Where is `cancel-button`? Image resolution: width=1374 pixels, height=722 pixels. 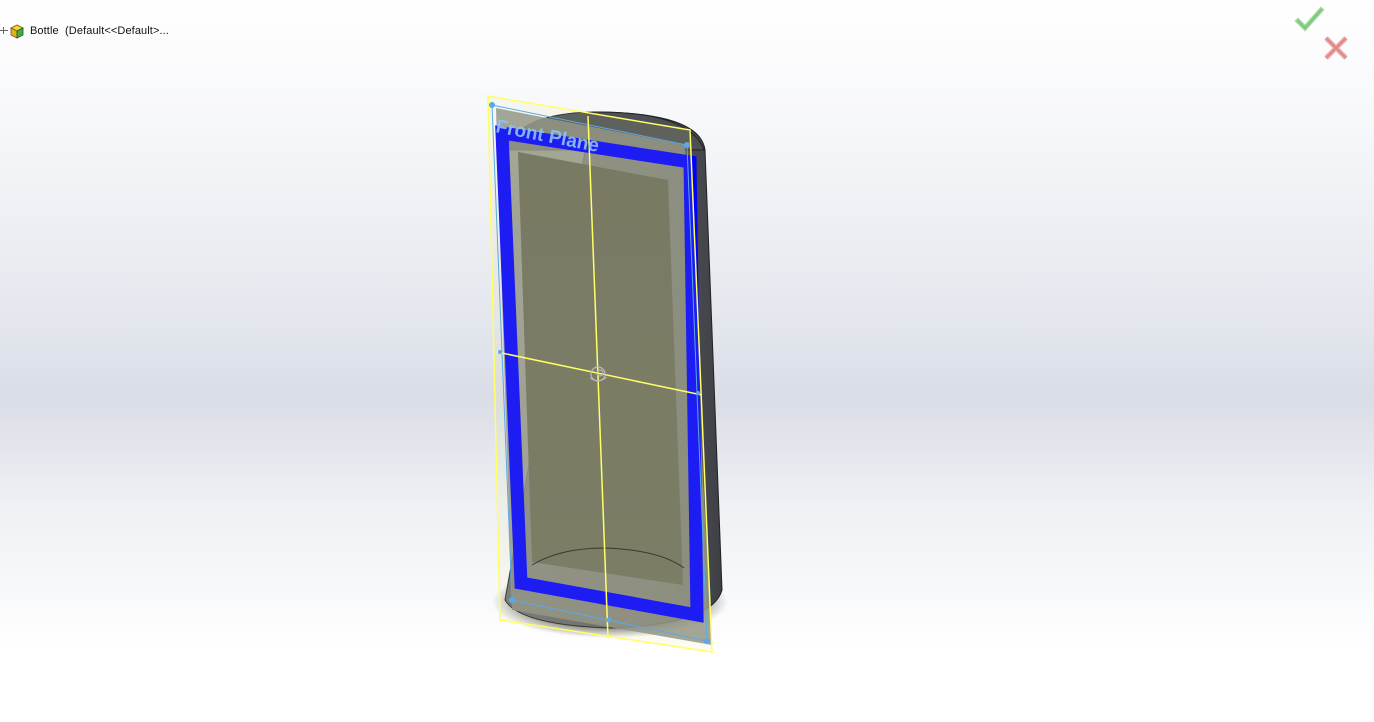
cancel-button is located at coordinates (1336, 48).